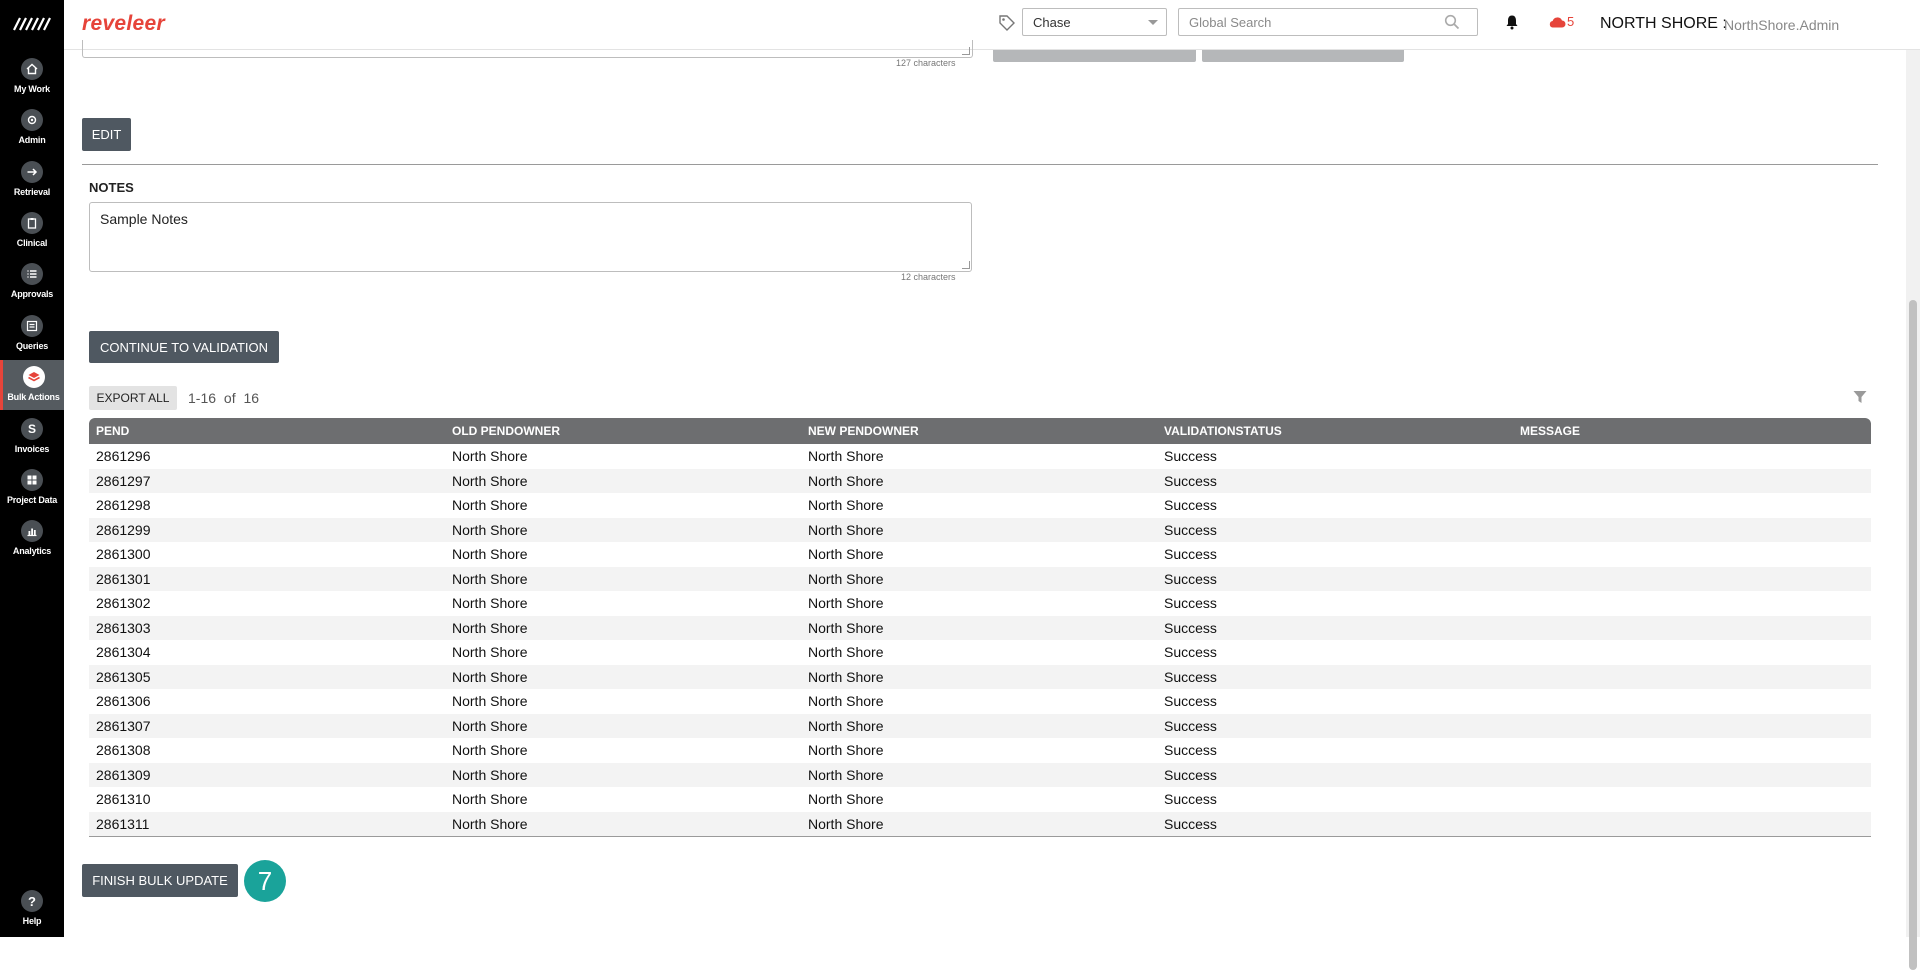  What do you see at coordinates (229, 398) in the screenshot?
I see `pager-of: of` at bounding box center [229, 398].